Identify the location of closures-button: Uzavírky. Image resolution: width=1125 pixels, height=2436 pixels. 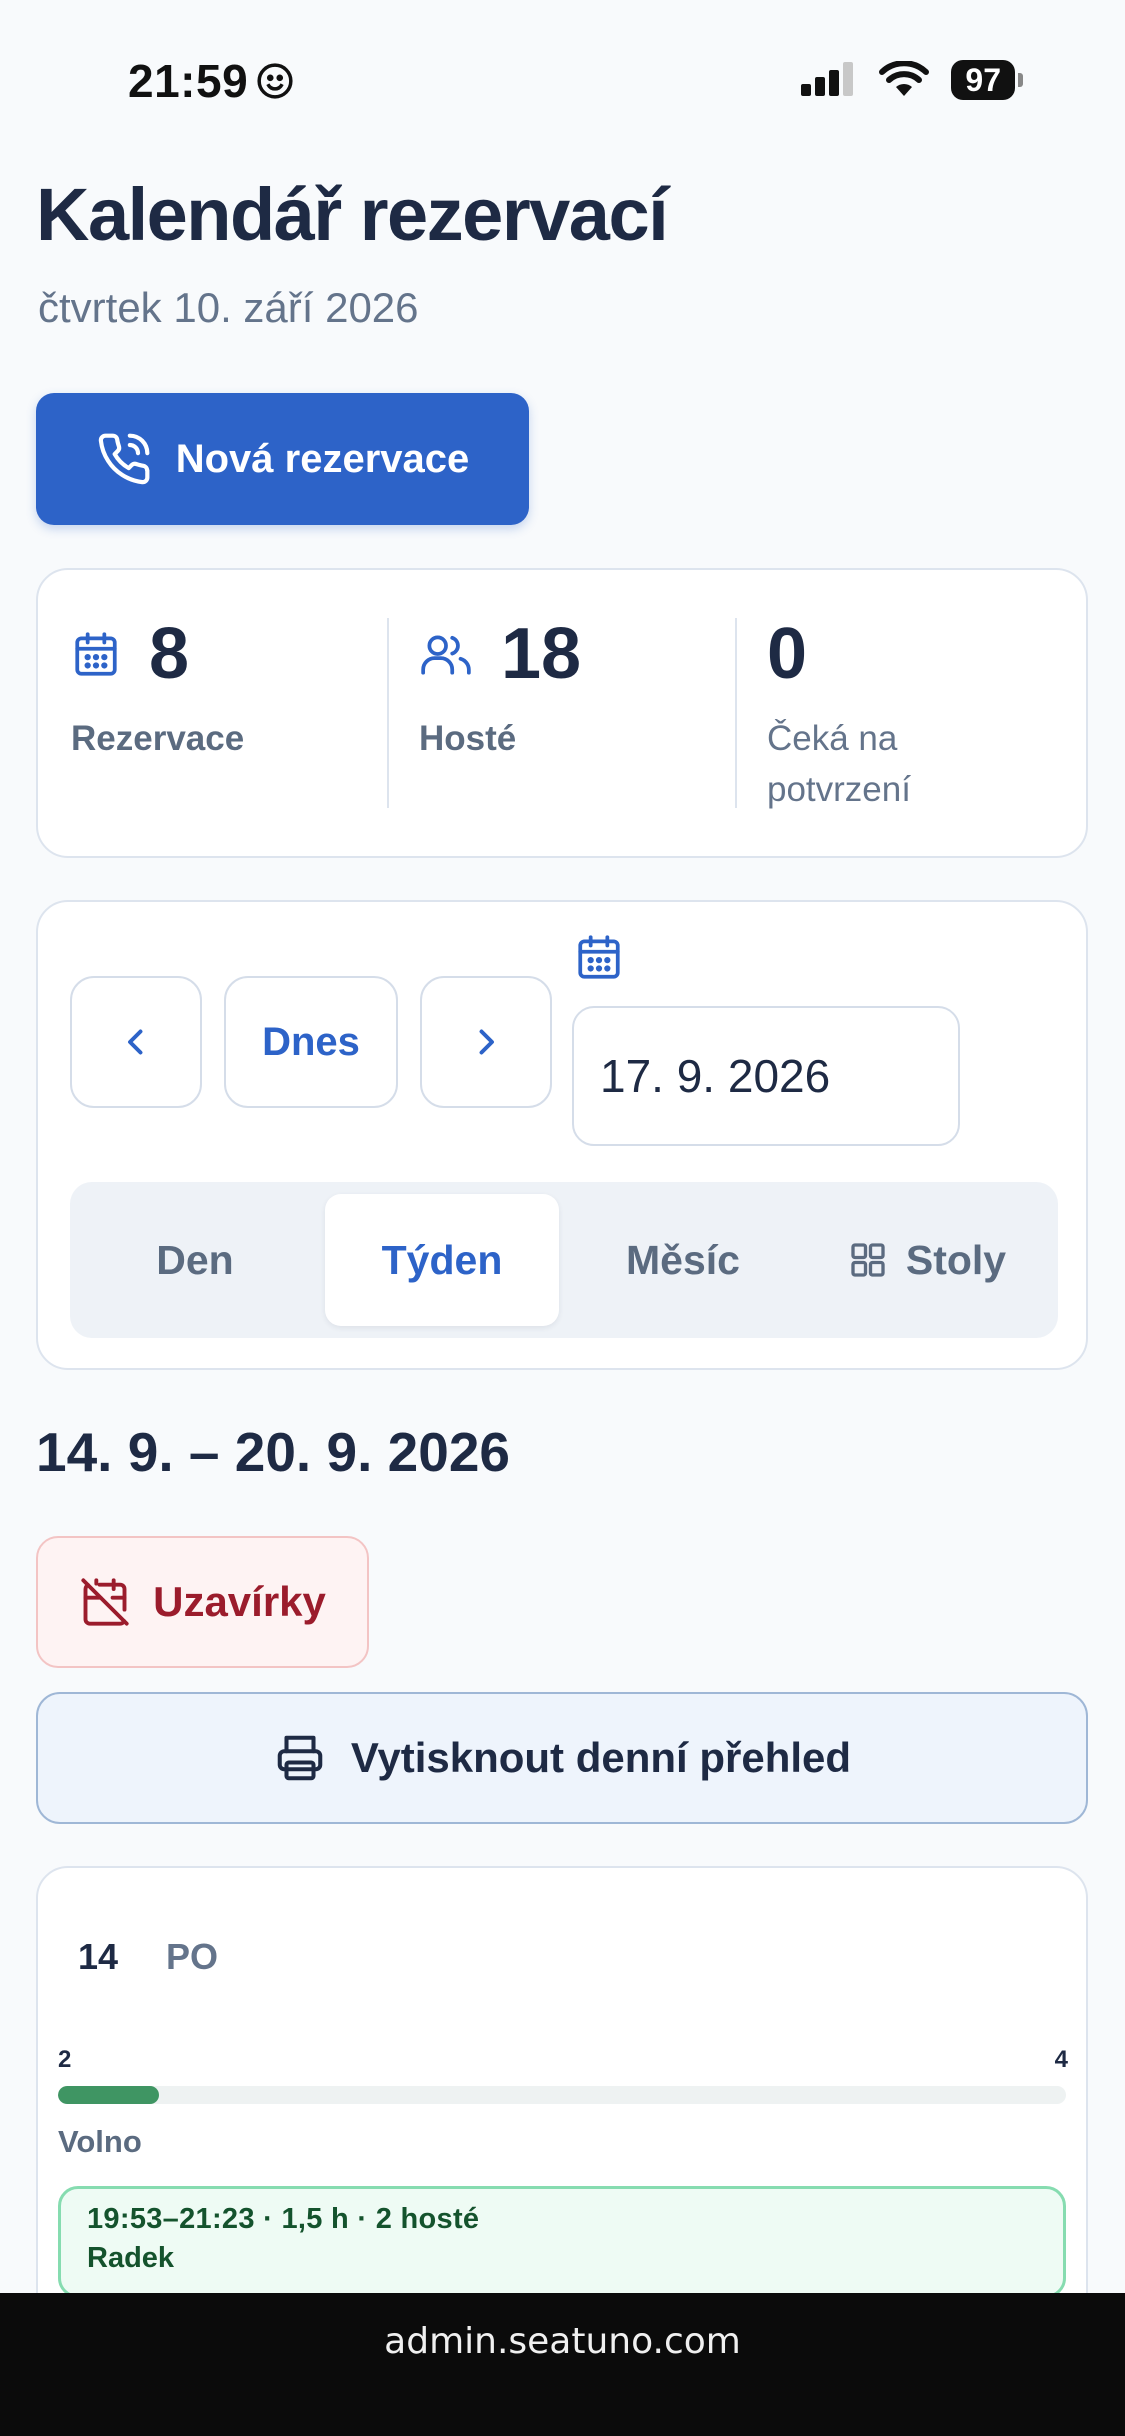
(202, 1602).